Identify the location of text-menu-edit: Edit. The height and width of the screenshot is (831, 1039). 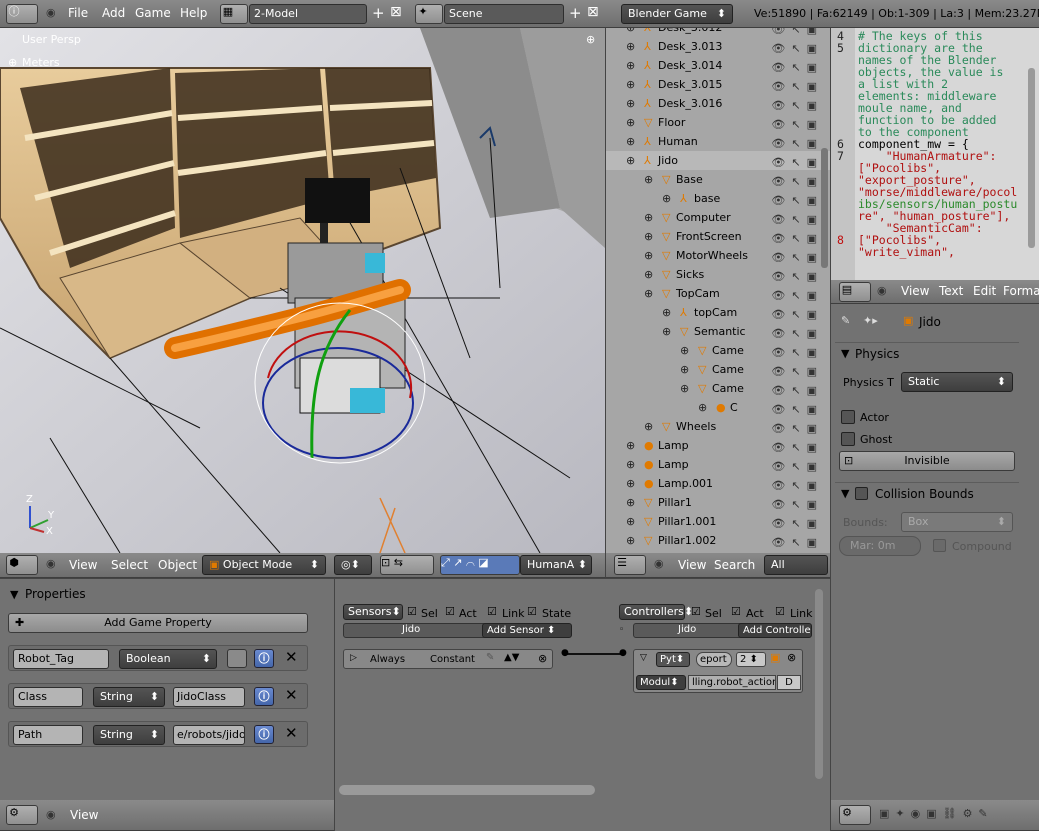
(984, 291).